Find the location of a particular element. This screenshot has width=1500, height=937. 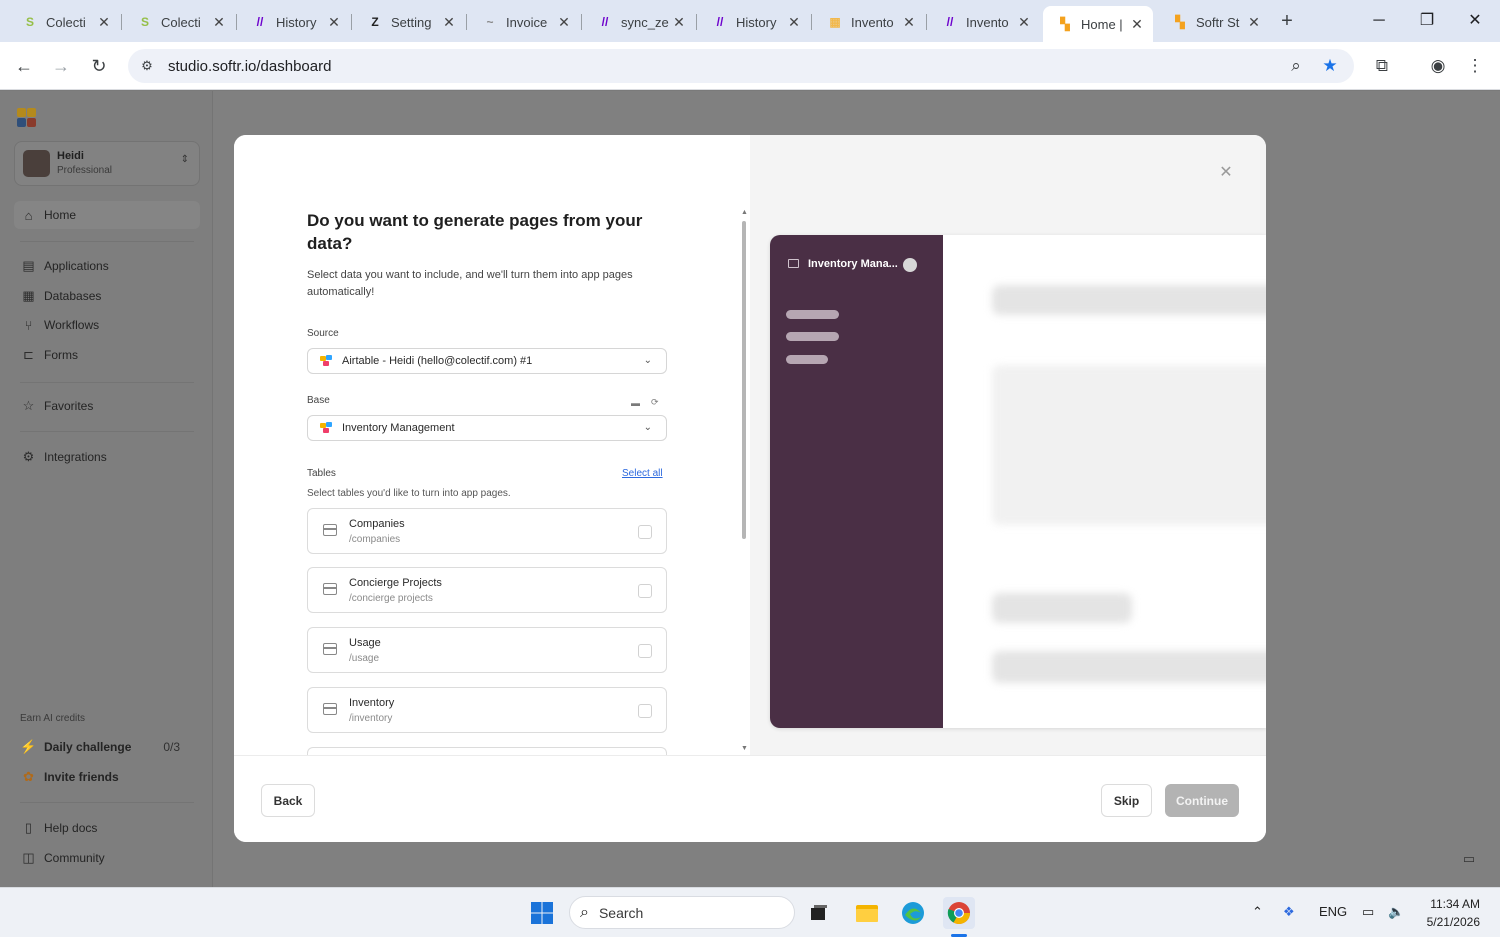

clock-date: 5/21/2026 is located at coordinates (1450, 922).